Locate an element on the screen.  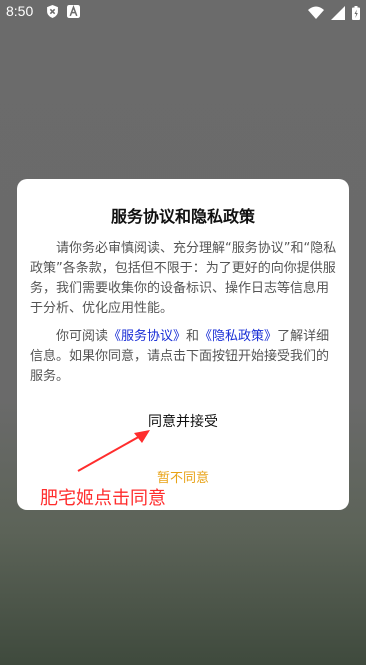
para2-prefix: 你可阅读 is located at coordinates (82, 336).